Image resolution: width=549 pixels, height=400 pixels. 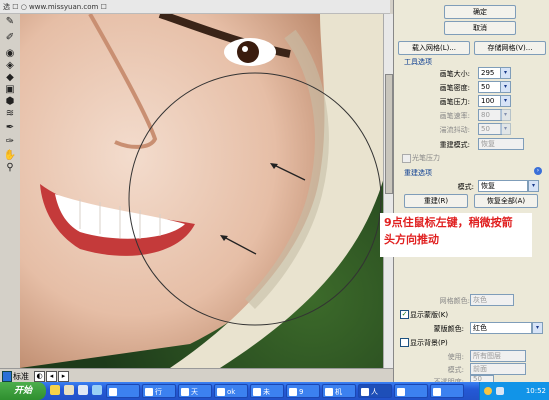 What do you see at coordinates (389, 134) in the screenshot?
I see `scrollbar-thumb` at bounding box center [389, 134].